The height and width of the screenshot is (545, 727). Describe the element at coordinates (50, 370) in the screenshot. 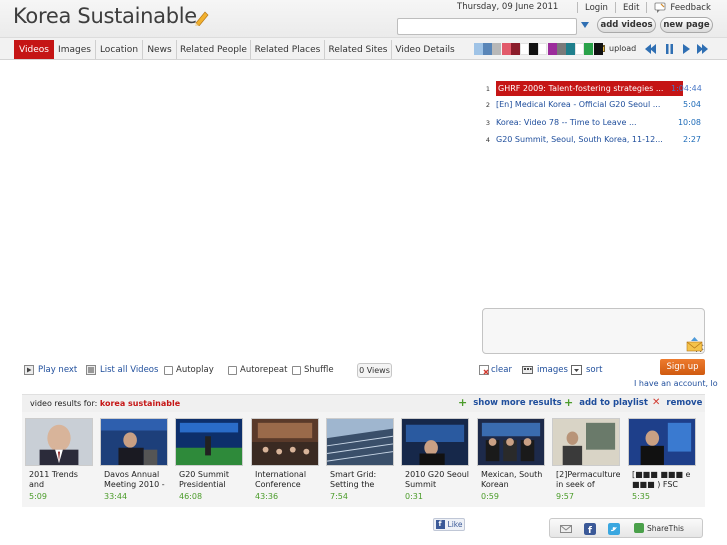

I see `play-next-button: Play next` at that location.